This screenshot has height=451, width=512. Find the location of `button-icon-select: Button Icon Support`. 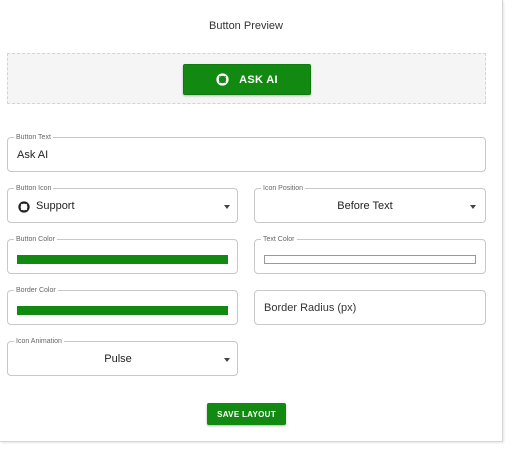

button-icon-select: Button Icon Support is located at coordinates (122, 203).